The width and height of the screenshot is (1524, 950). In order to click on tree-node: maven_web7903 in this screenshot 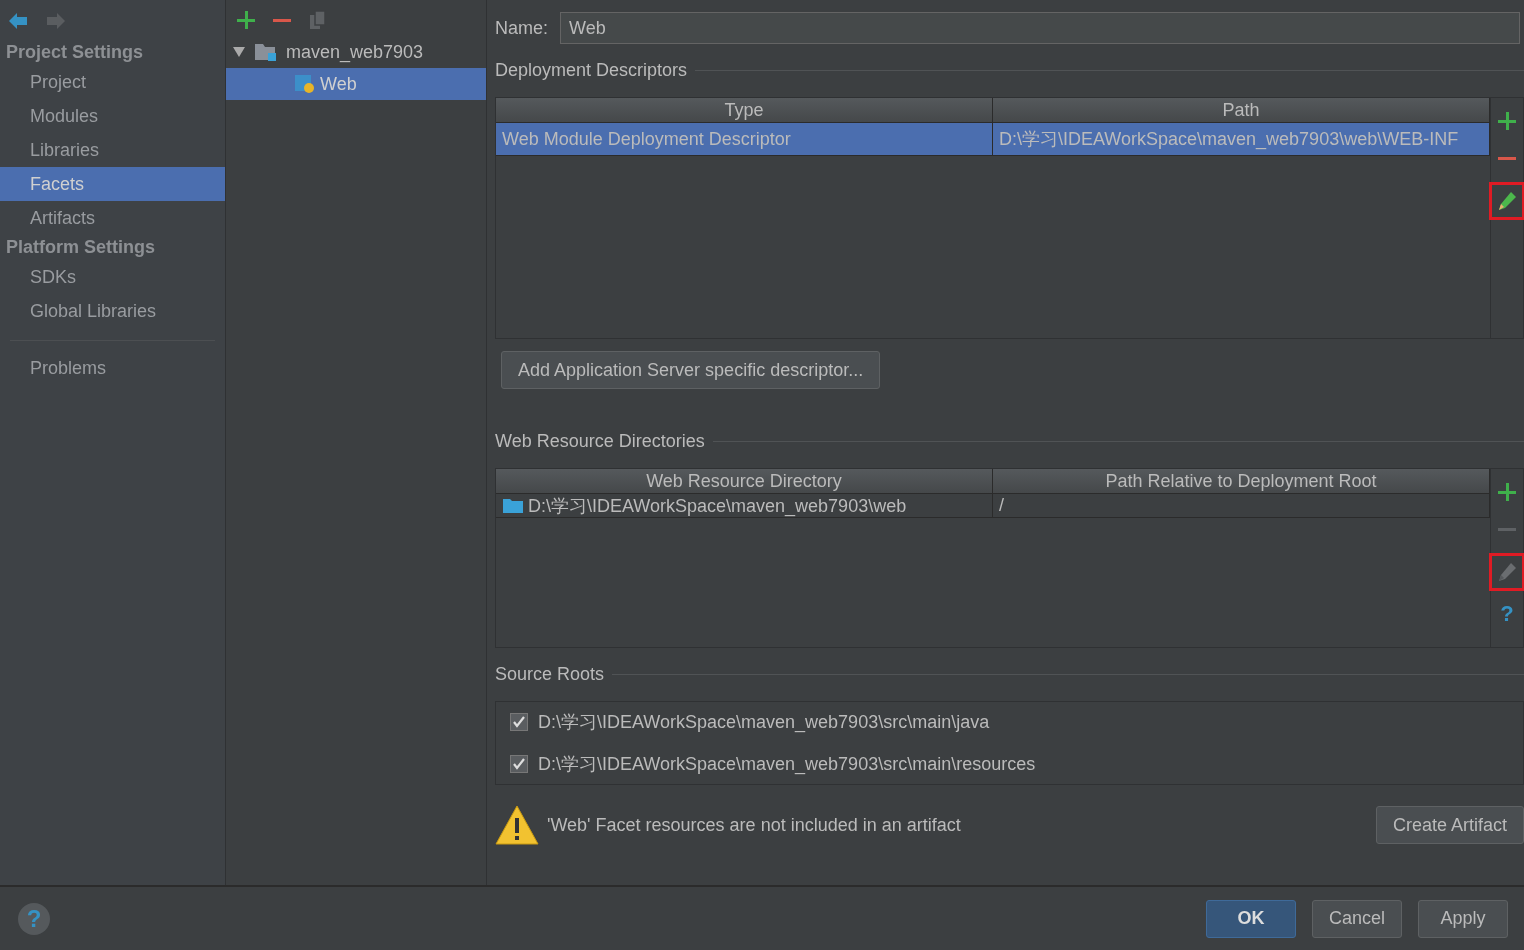, I will do `click(356, 52)`.